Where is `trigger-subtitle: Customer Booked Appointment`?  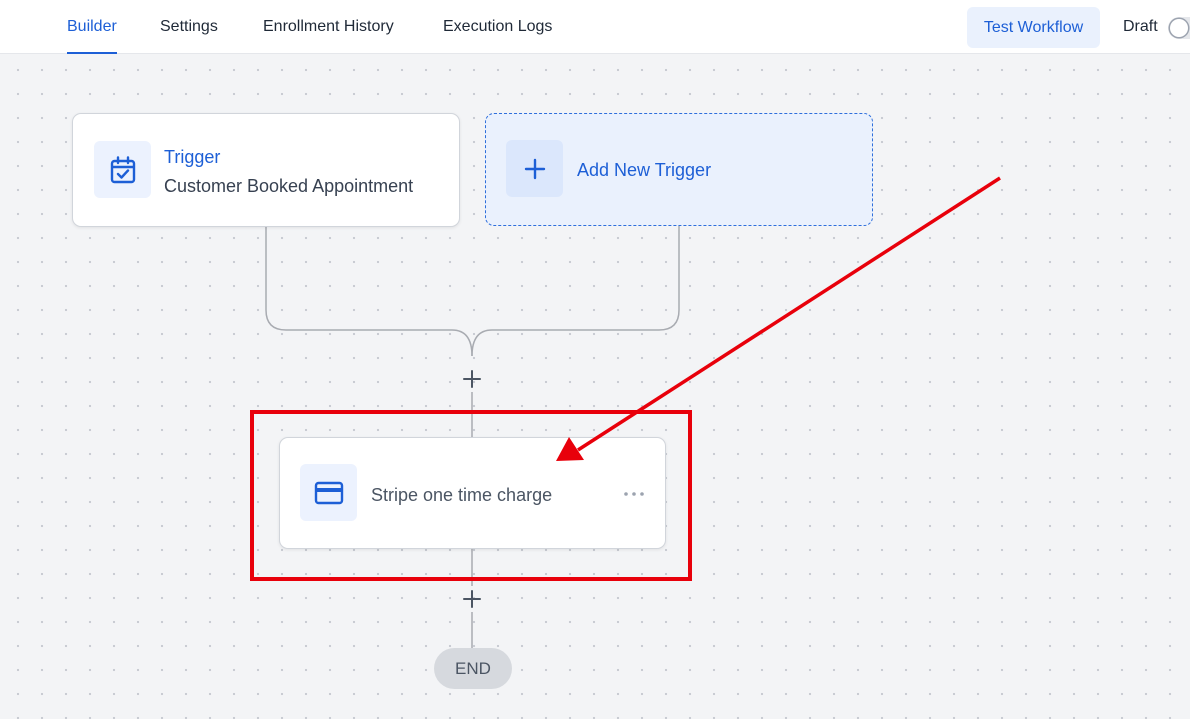 trigger-subtitle: Customer Booked Appointment is located at coordinates (289, 186).